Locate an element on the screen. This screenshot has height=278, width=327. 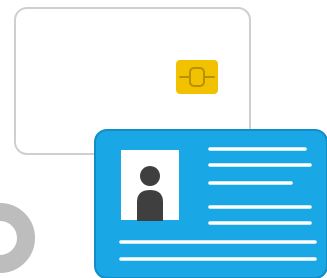
partial-ring-shape is located at coordinates (17, 238).